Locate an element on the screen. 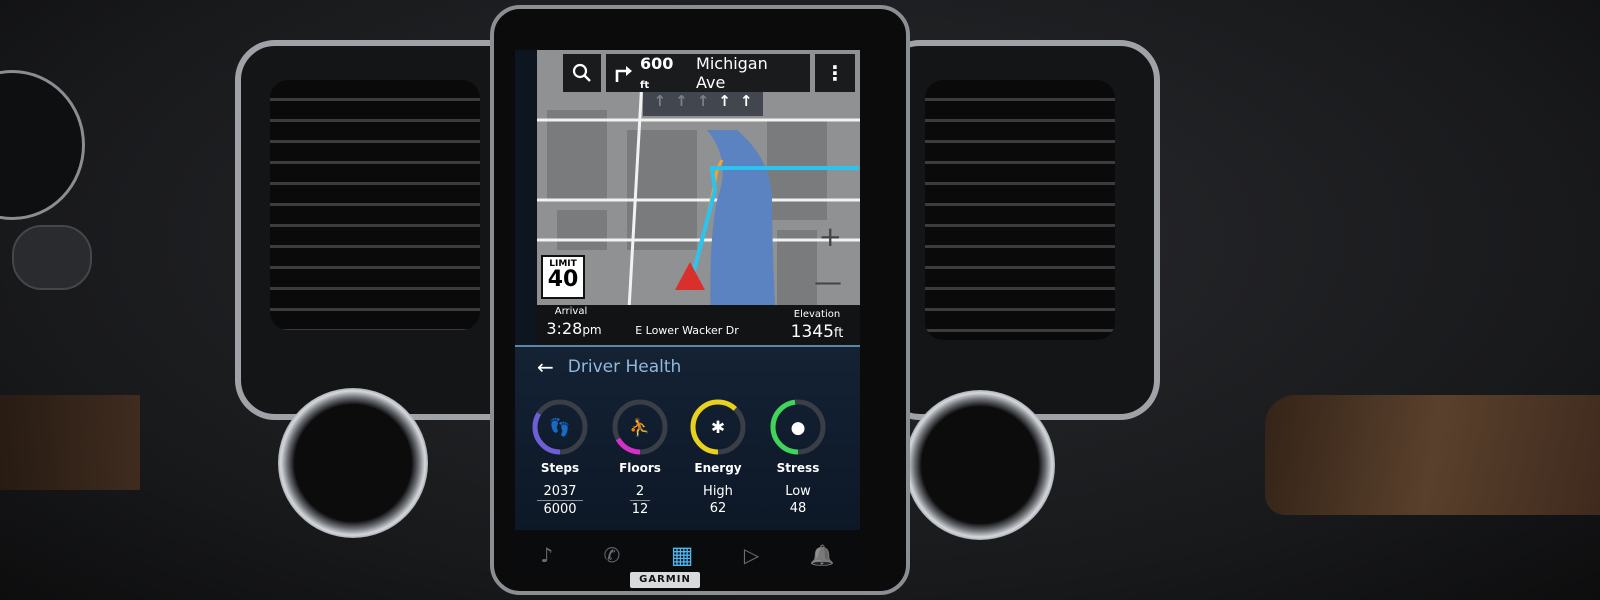 Image resolution: width=1600 pixels, height=600 pixels. wood-trim-left is located at coordinates (70, 442).